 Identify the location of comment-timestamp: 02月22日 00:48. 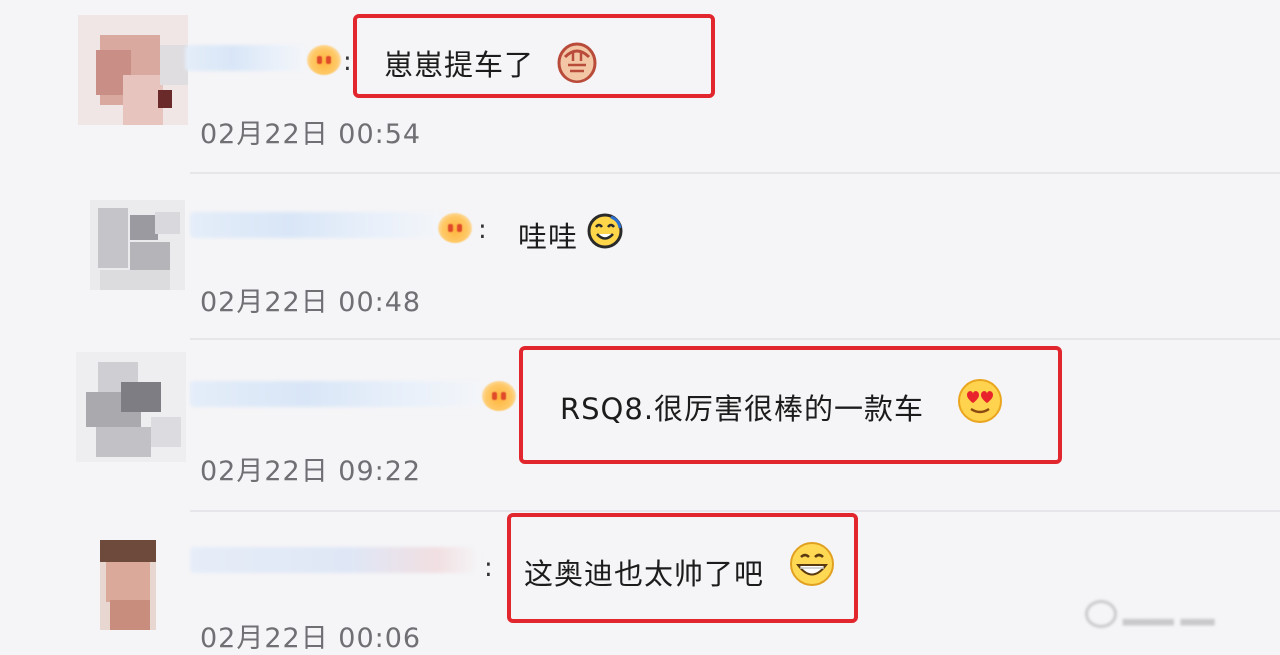
(311, 302).